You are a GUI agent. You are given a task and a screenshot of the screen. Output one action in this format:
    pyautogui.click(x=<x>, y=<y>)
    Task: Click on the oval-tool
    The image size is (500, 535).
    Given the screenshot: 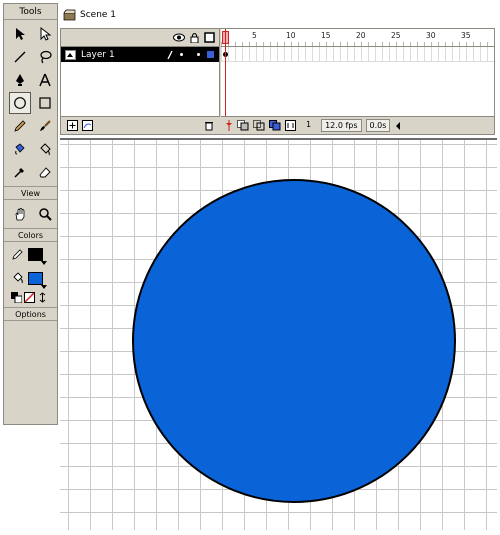 What is the action you would take?
    pyautogui.click(x=20, y=103)
    